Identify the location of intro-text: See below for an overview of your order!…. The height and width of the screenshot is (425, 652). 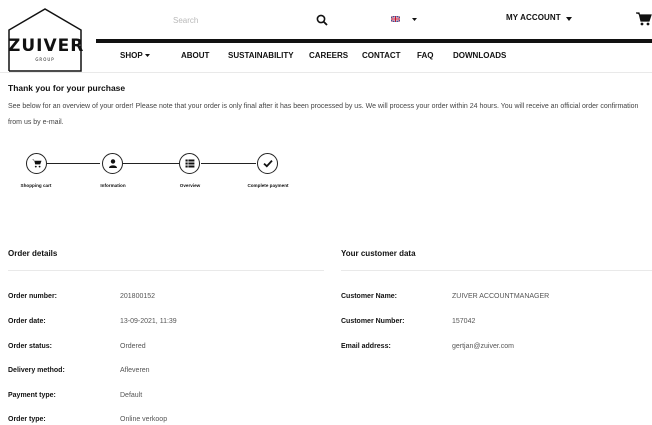
(323, 114).